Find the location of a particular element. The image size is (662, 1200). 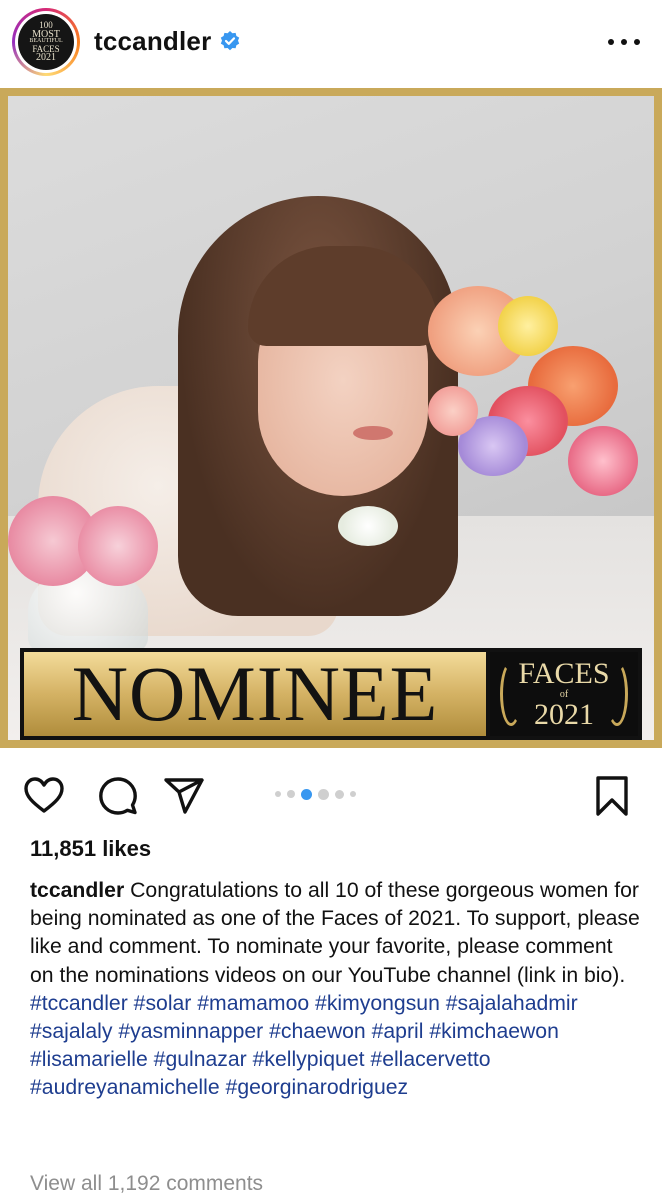

hashtag: #mamamoo is located at coordinates (253, 1003).